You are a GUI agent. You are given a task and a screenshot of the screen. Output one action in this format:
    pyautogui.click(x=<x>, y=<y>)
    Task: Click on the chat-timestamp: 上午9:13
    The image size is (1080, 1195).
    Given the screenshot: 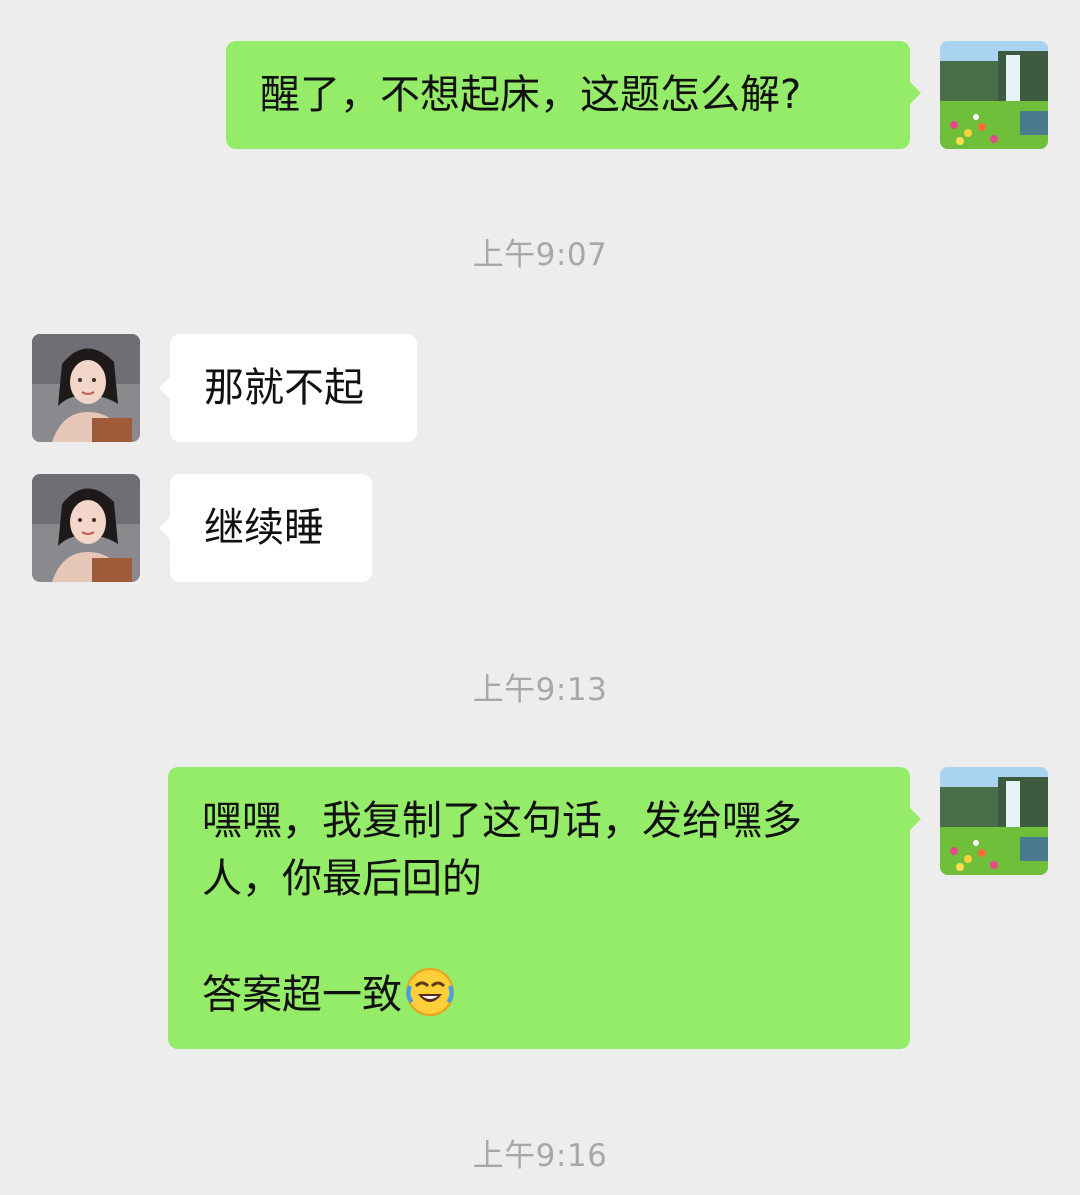 What is the action you would take?
    pyautogui.click(x=540, y=690)
    